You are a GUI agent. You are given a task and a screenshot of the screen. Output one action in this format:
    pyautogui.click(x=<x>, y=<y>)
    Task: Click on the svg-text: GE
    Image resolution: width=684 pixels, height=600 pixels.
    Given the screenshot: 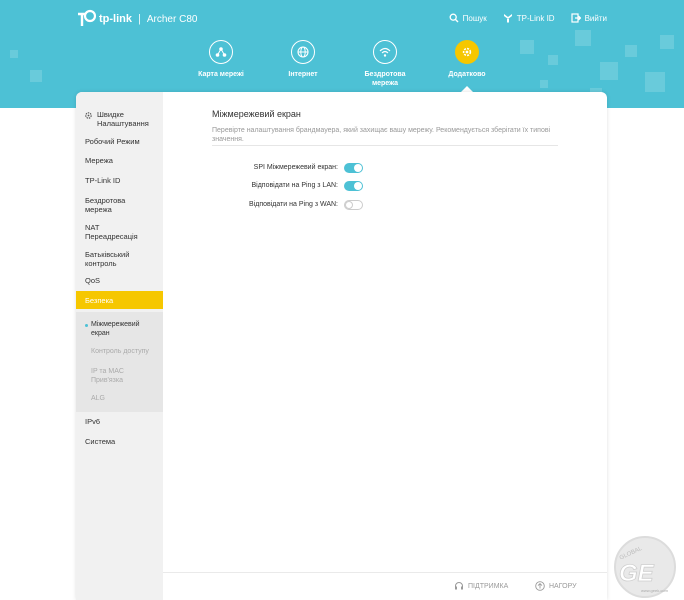 What is the action you would take?
    pyautogui.click(x=637, y=573)
    